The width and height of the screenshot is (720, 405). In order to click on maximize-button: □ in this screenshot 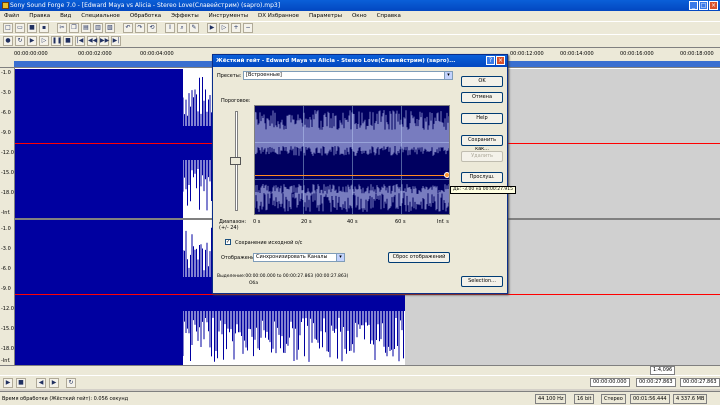, I will do `click(703, 5)`.